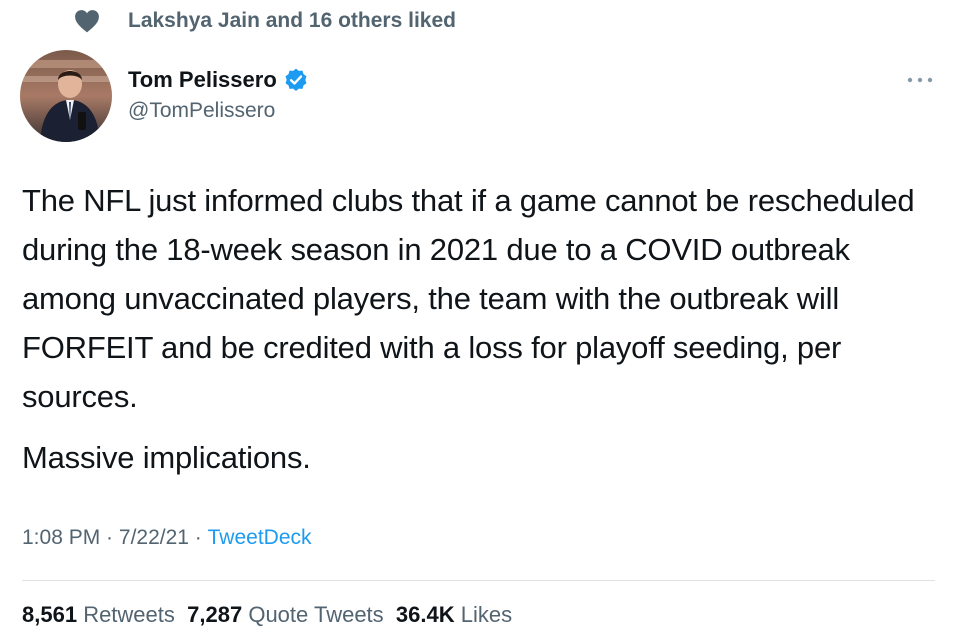  Describe the element at coordinates (292, 20) in the screenshot. I see `social-context-text: Lakshya Jain and 16 others liked` at that location.